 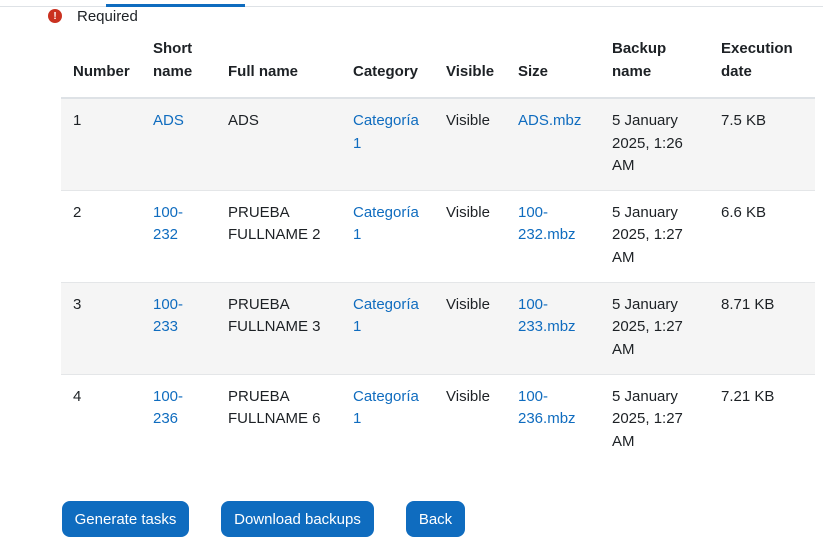 I want to click on download-backups-button: Download backups, so click(x=297, y=519).